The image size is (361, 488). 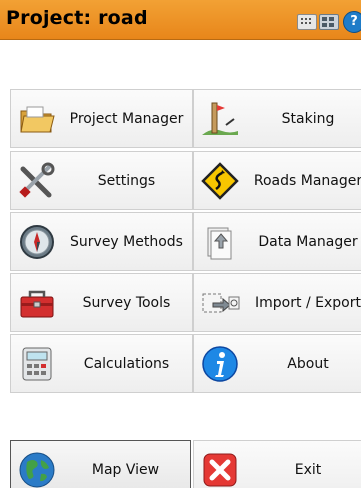 I want to click on map-view-label: Map View, so click(x=125, y=470).